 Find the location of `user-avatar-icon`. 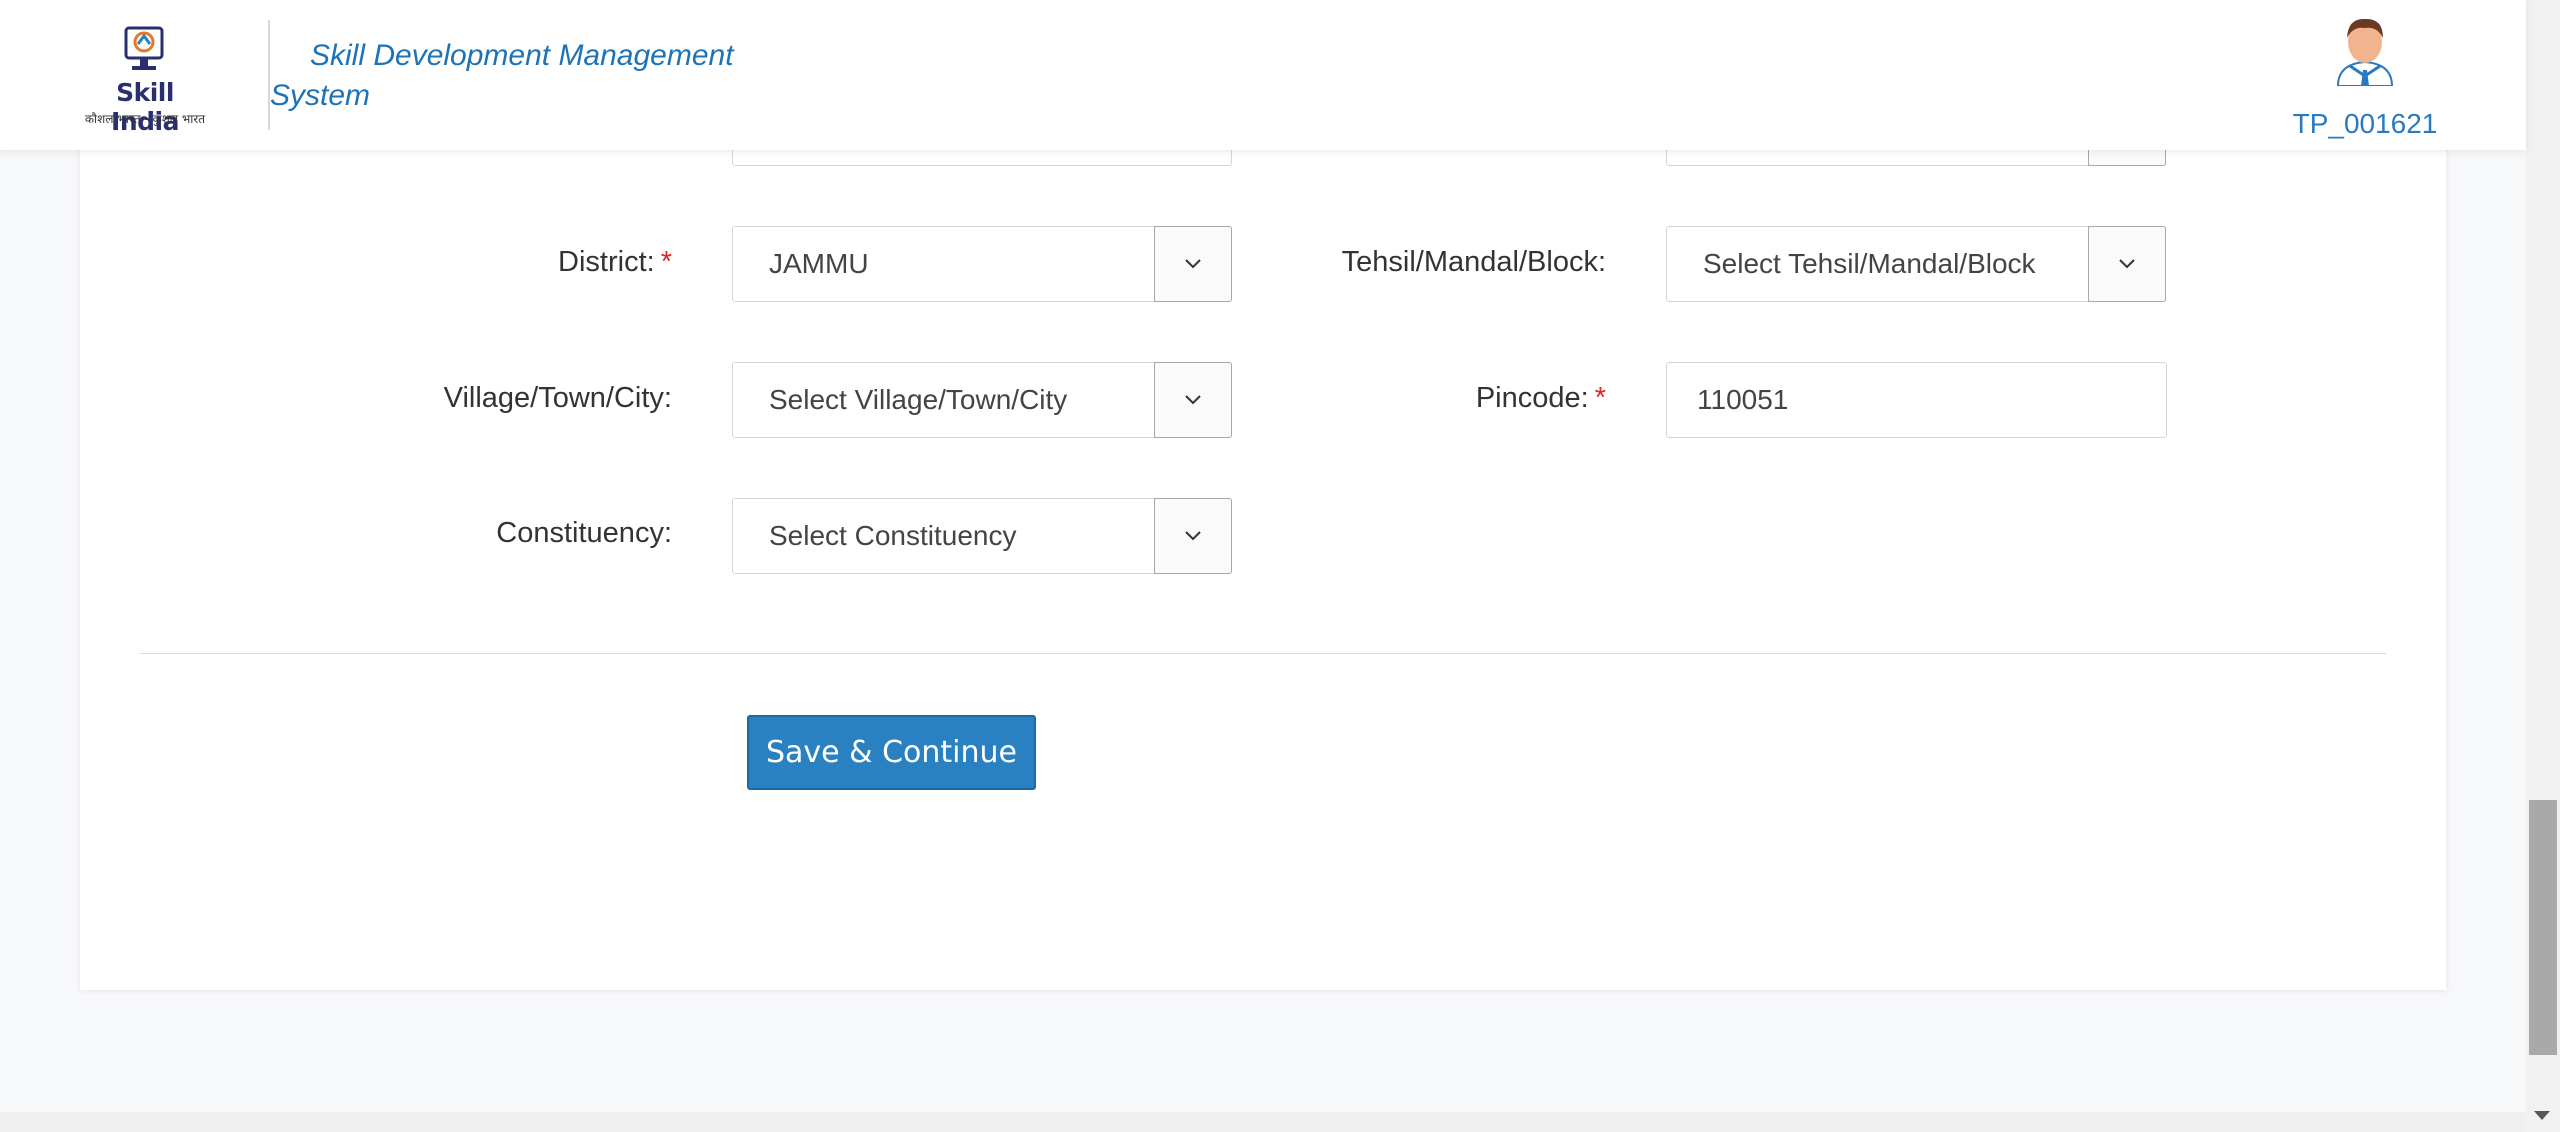

user-avatar-icon is located at coordinates (2365, 50).